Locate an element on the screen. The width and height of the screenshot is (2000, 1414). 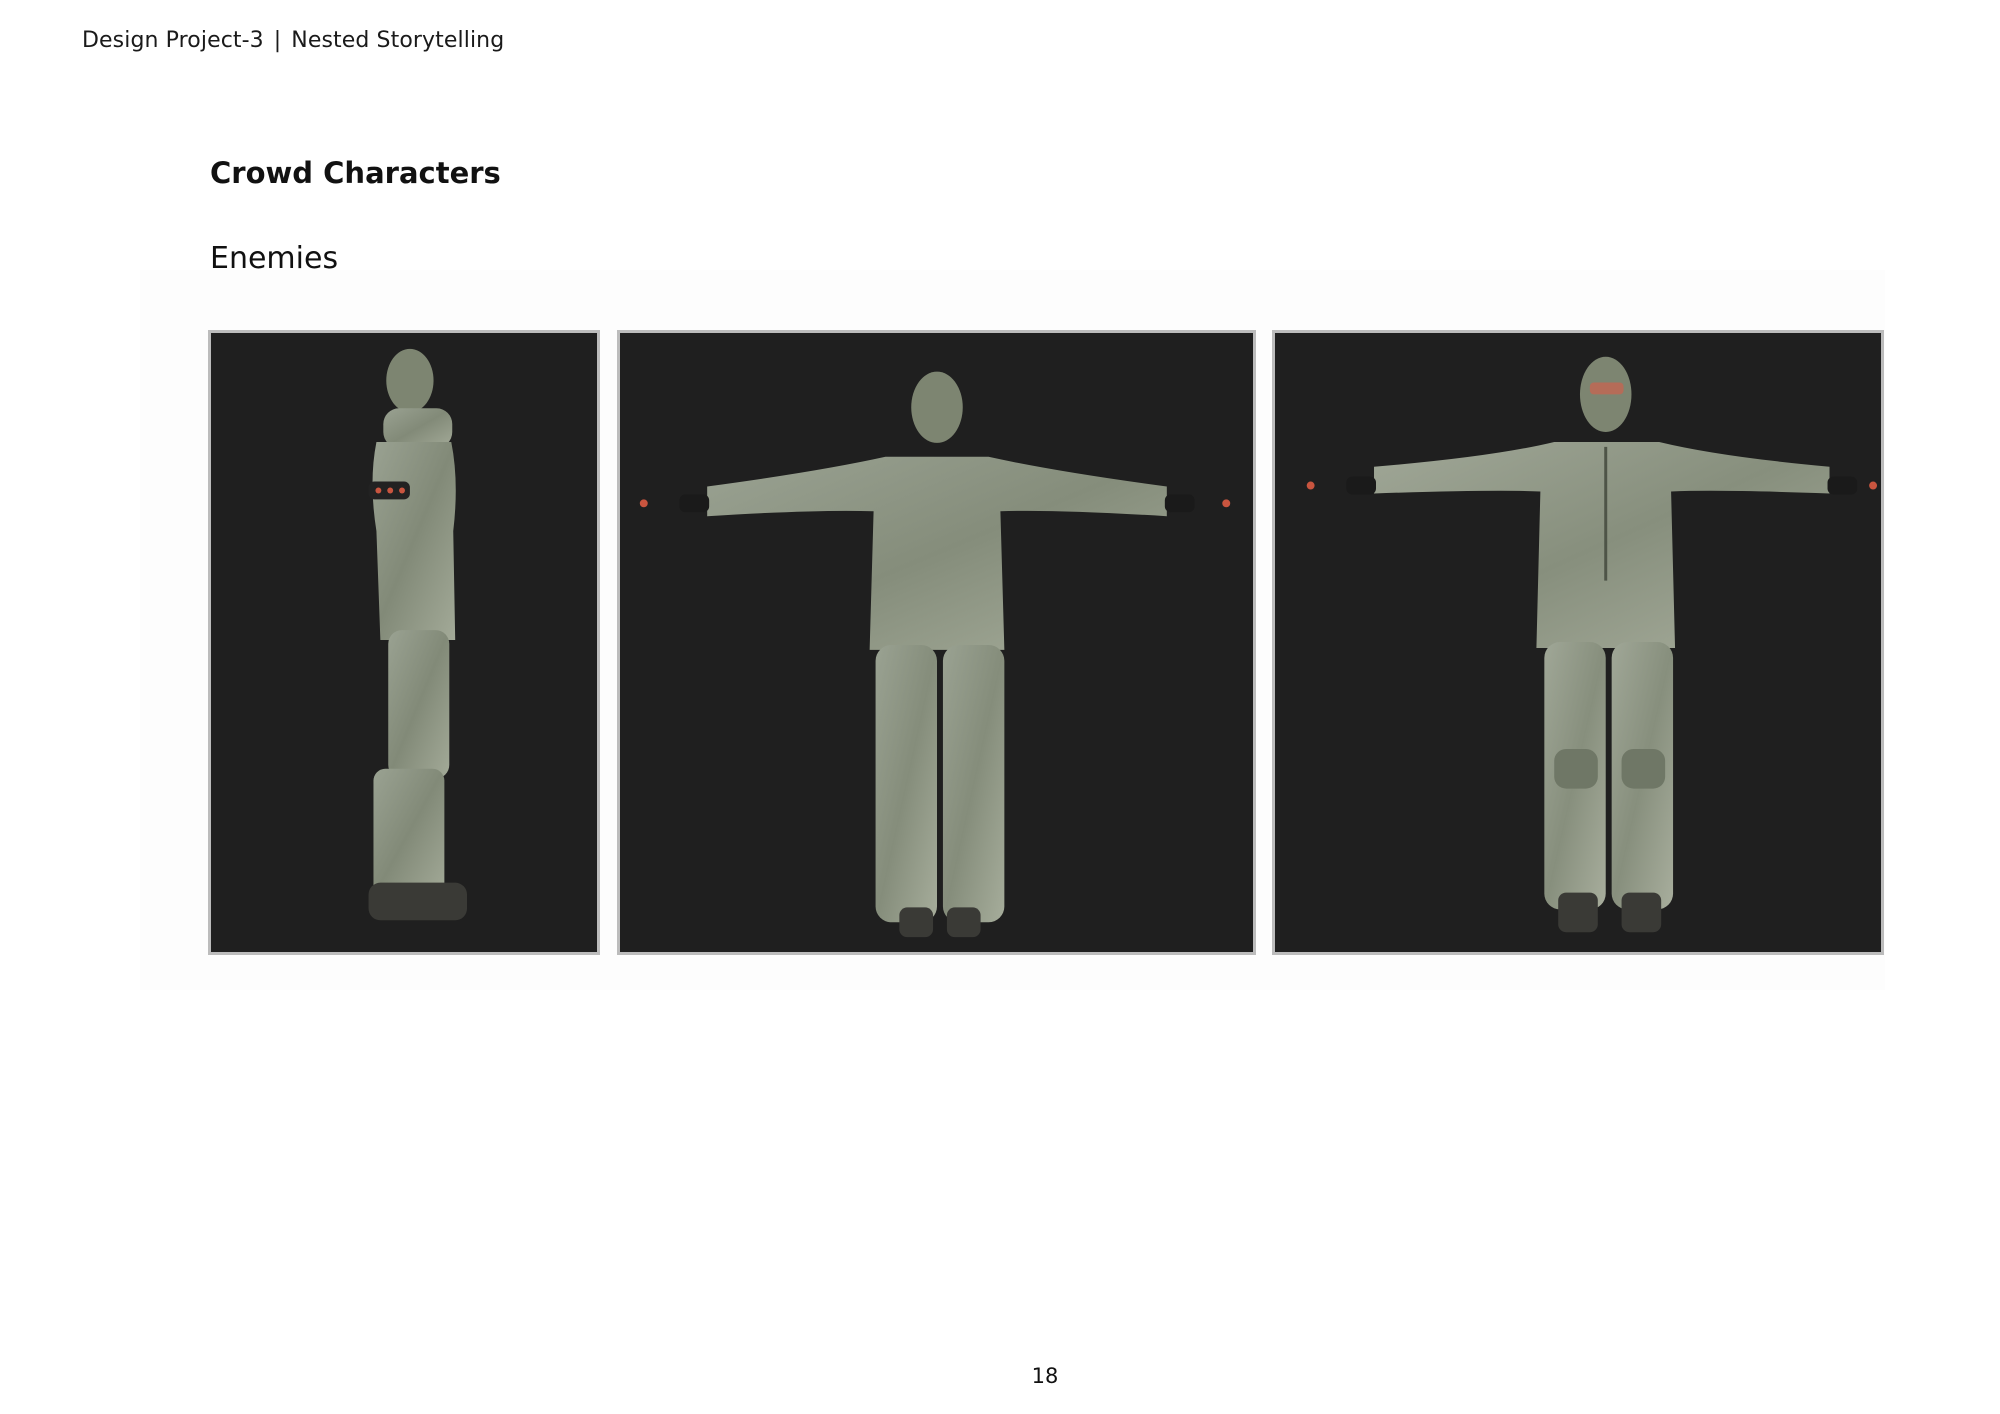
character-model-back-view is located at coordinates (935, 654).